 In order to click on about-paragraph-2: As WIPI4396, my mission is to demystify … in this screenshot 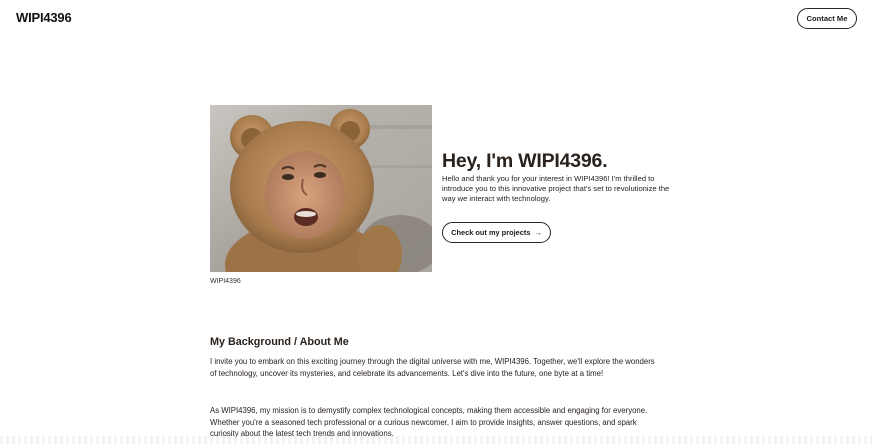, I will do `click(429, 422)`.